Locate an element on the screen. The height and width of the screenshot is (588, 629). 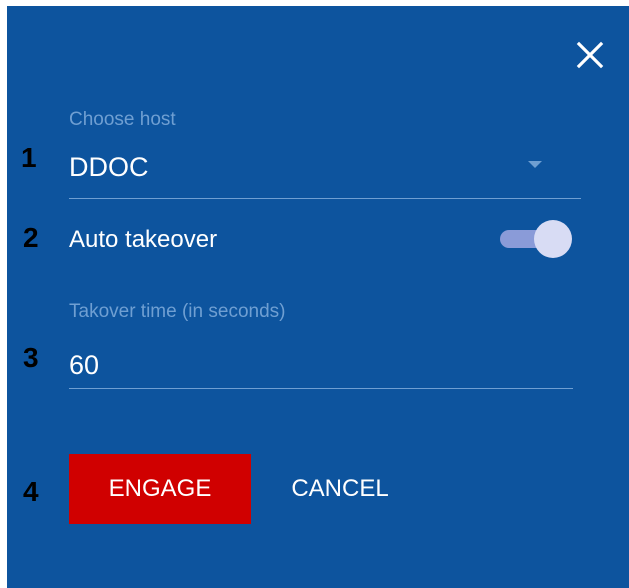
toggle-knob is located at coordinates (553, 239).